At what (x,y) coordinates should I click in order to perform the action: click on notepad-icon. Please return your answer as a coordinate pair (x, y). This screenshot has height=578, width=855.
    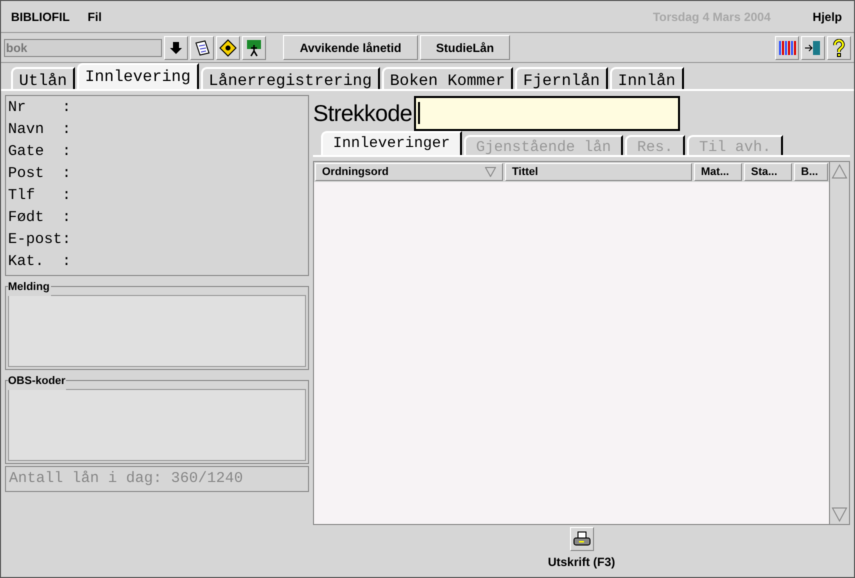
    Looking at the image, I should click on (202, 48).